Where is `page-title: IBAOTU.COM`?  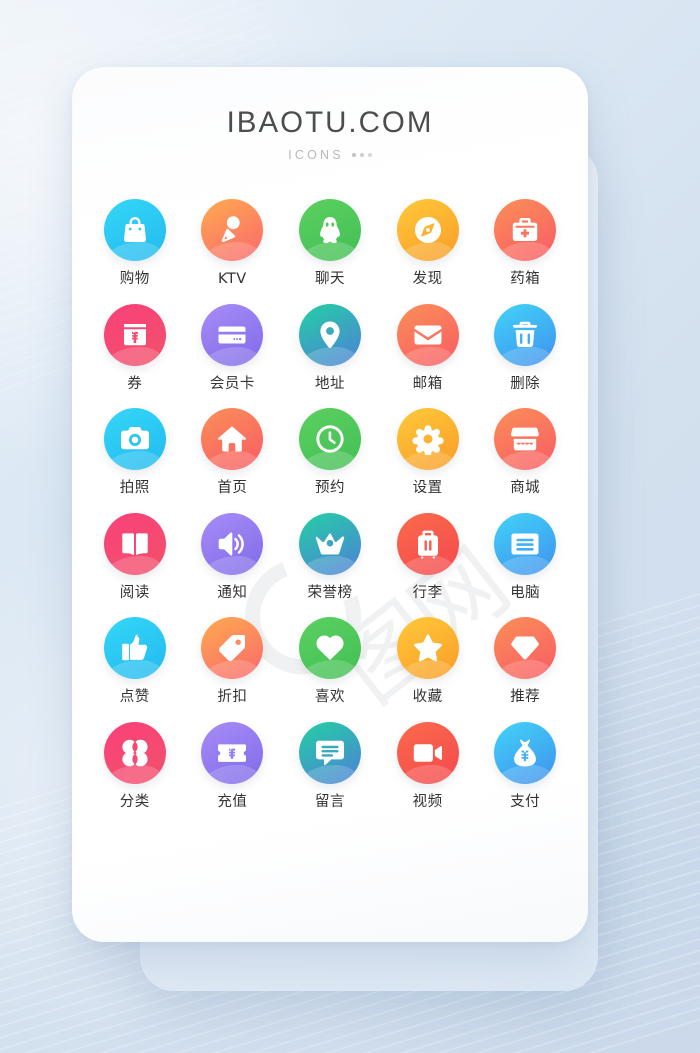
page-title: IBAOTU.COM is located at coordinates (330, 122).